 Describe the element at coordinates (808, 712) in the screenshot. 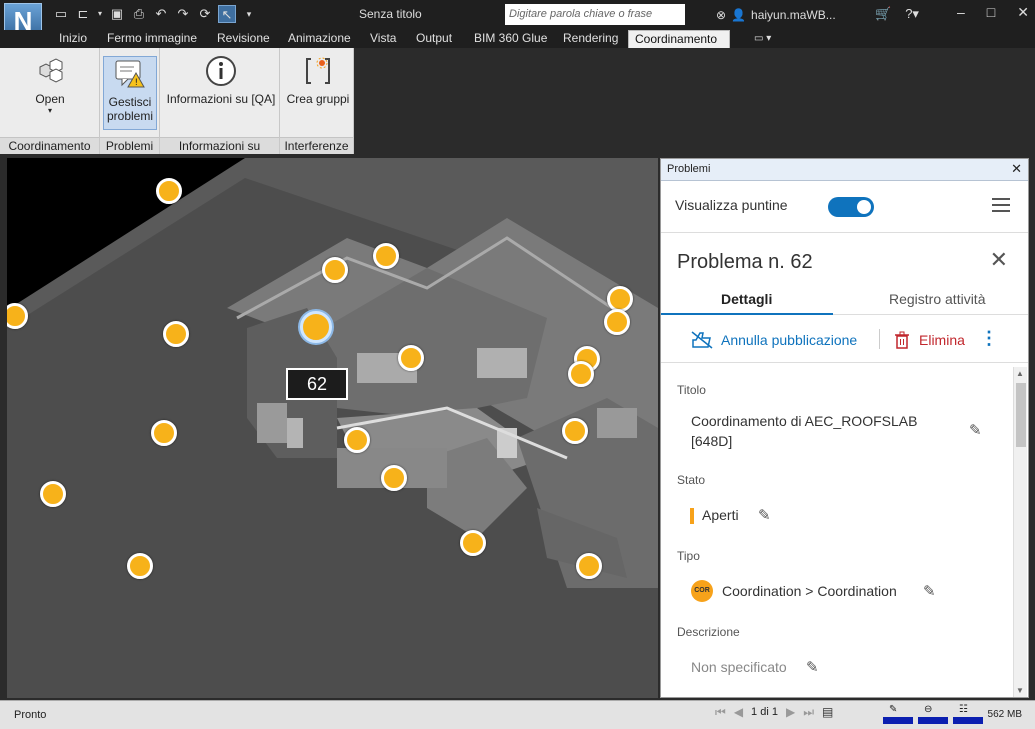

I see `last-page-icon: ⏭` at that location.